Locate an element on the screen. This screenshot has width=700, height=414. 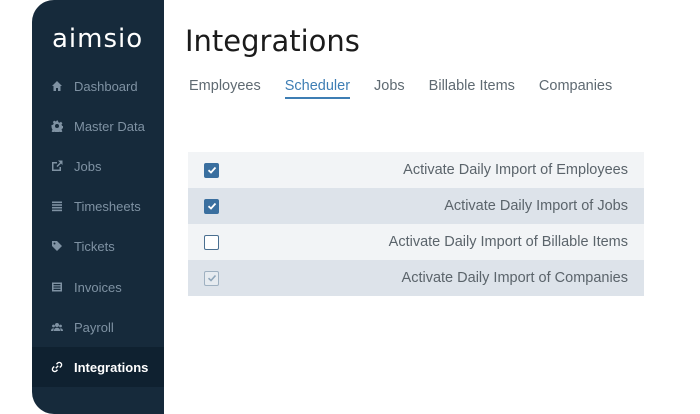
companies-import-checkbox is located at coordinates (211, 278).